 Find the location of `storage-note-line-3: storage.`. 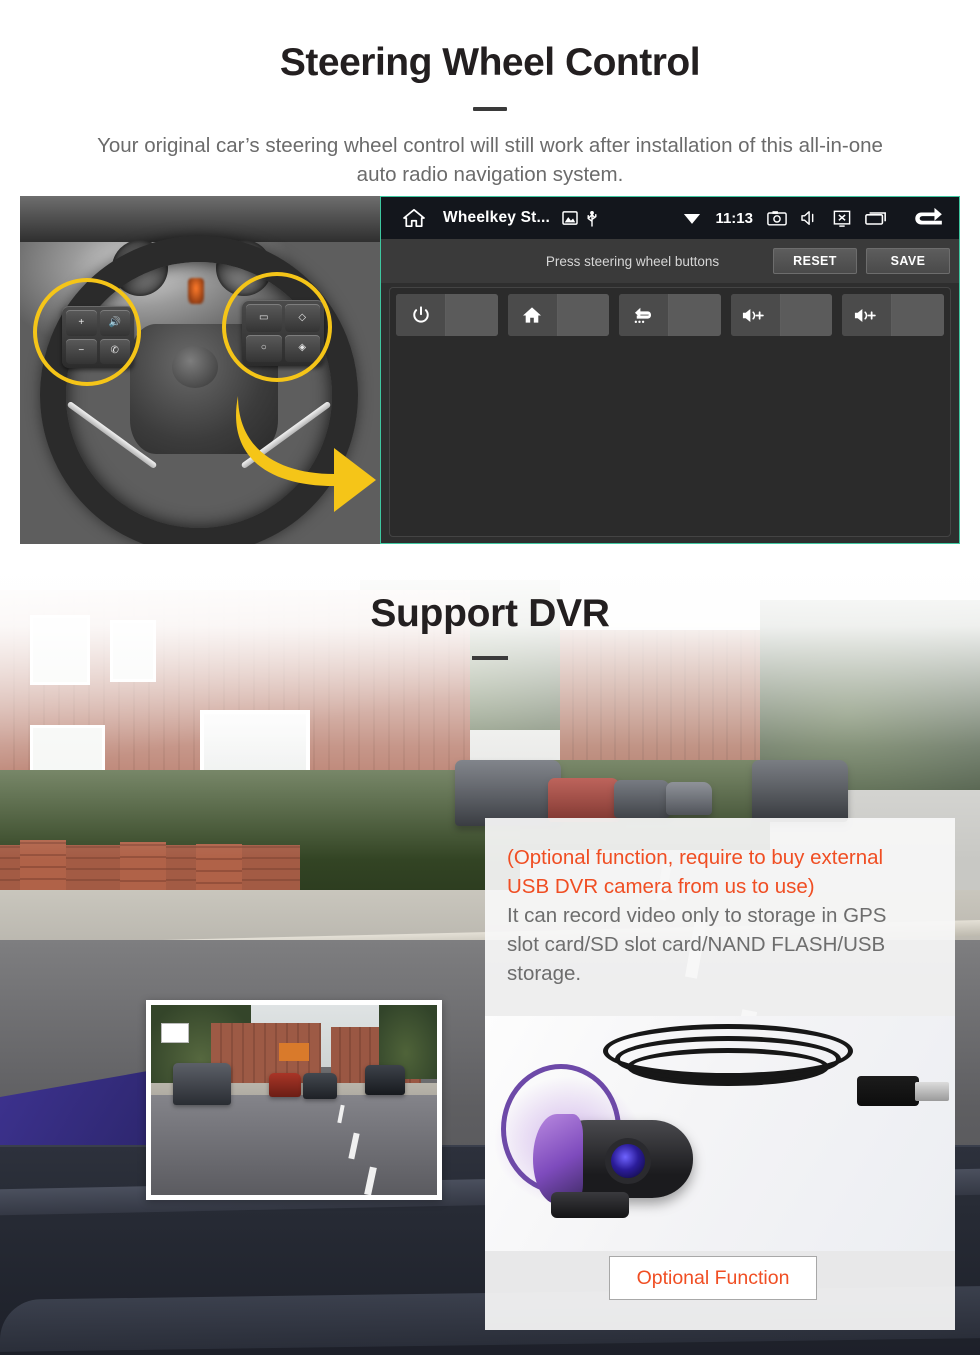

storage-note-line-3: storage. is located at coordinates (544, 973).